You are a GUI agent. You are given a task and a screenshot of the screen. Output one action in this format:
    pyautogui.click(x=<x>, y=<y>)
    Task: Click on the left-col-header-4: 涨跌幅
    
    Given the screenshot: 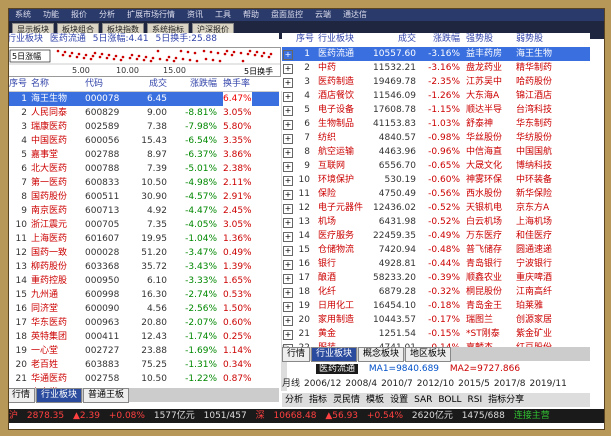 What is the action you would take?
    pyautogui.click(x=192, y=84)
    